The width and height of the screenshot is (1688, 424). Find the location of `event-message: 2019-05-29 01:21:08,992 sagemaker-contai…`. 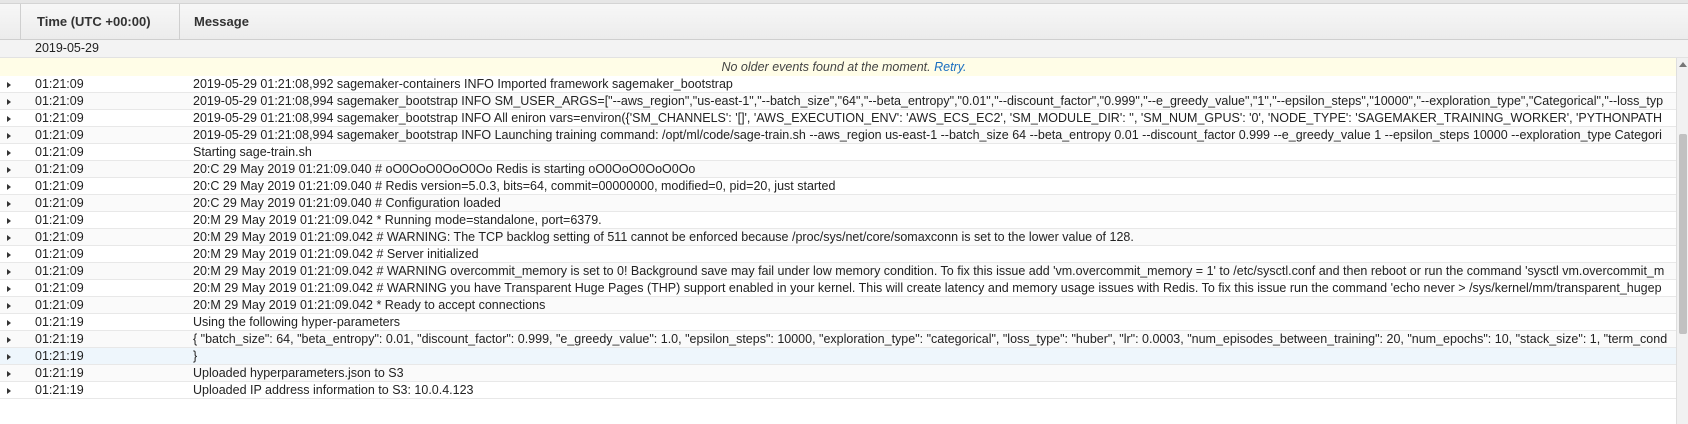

event-message: 2019-05-29 01:21:08,992 sagemaker-contai… is located at coordinates (463, 84).